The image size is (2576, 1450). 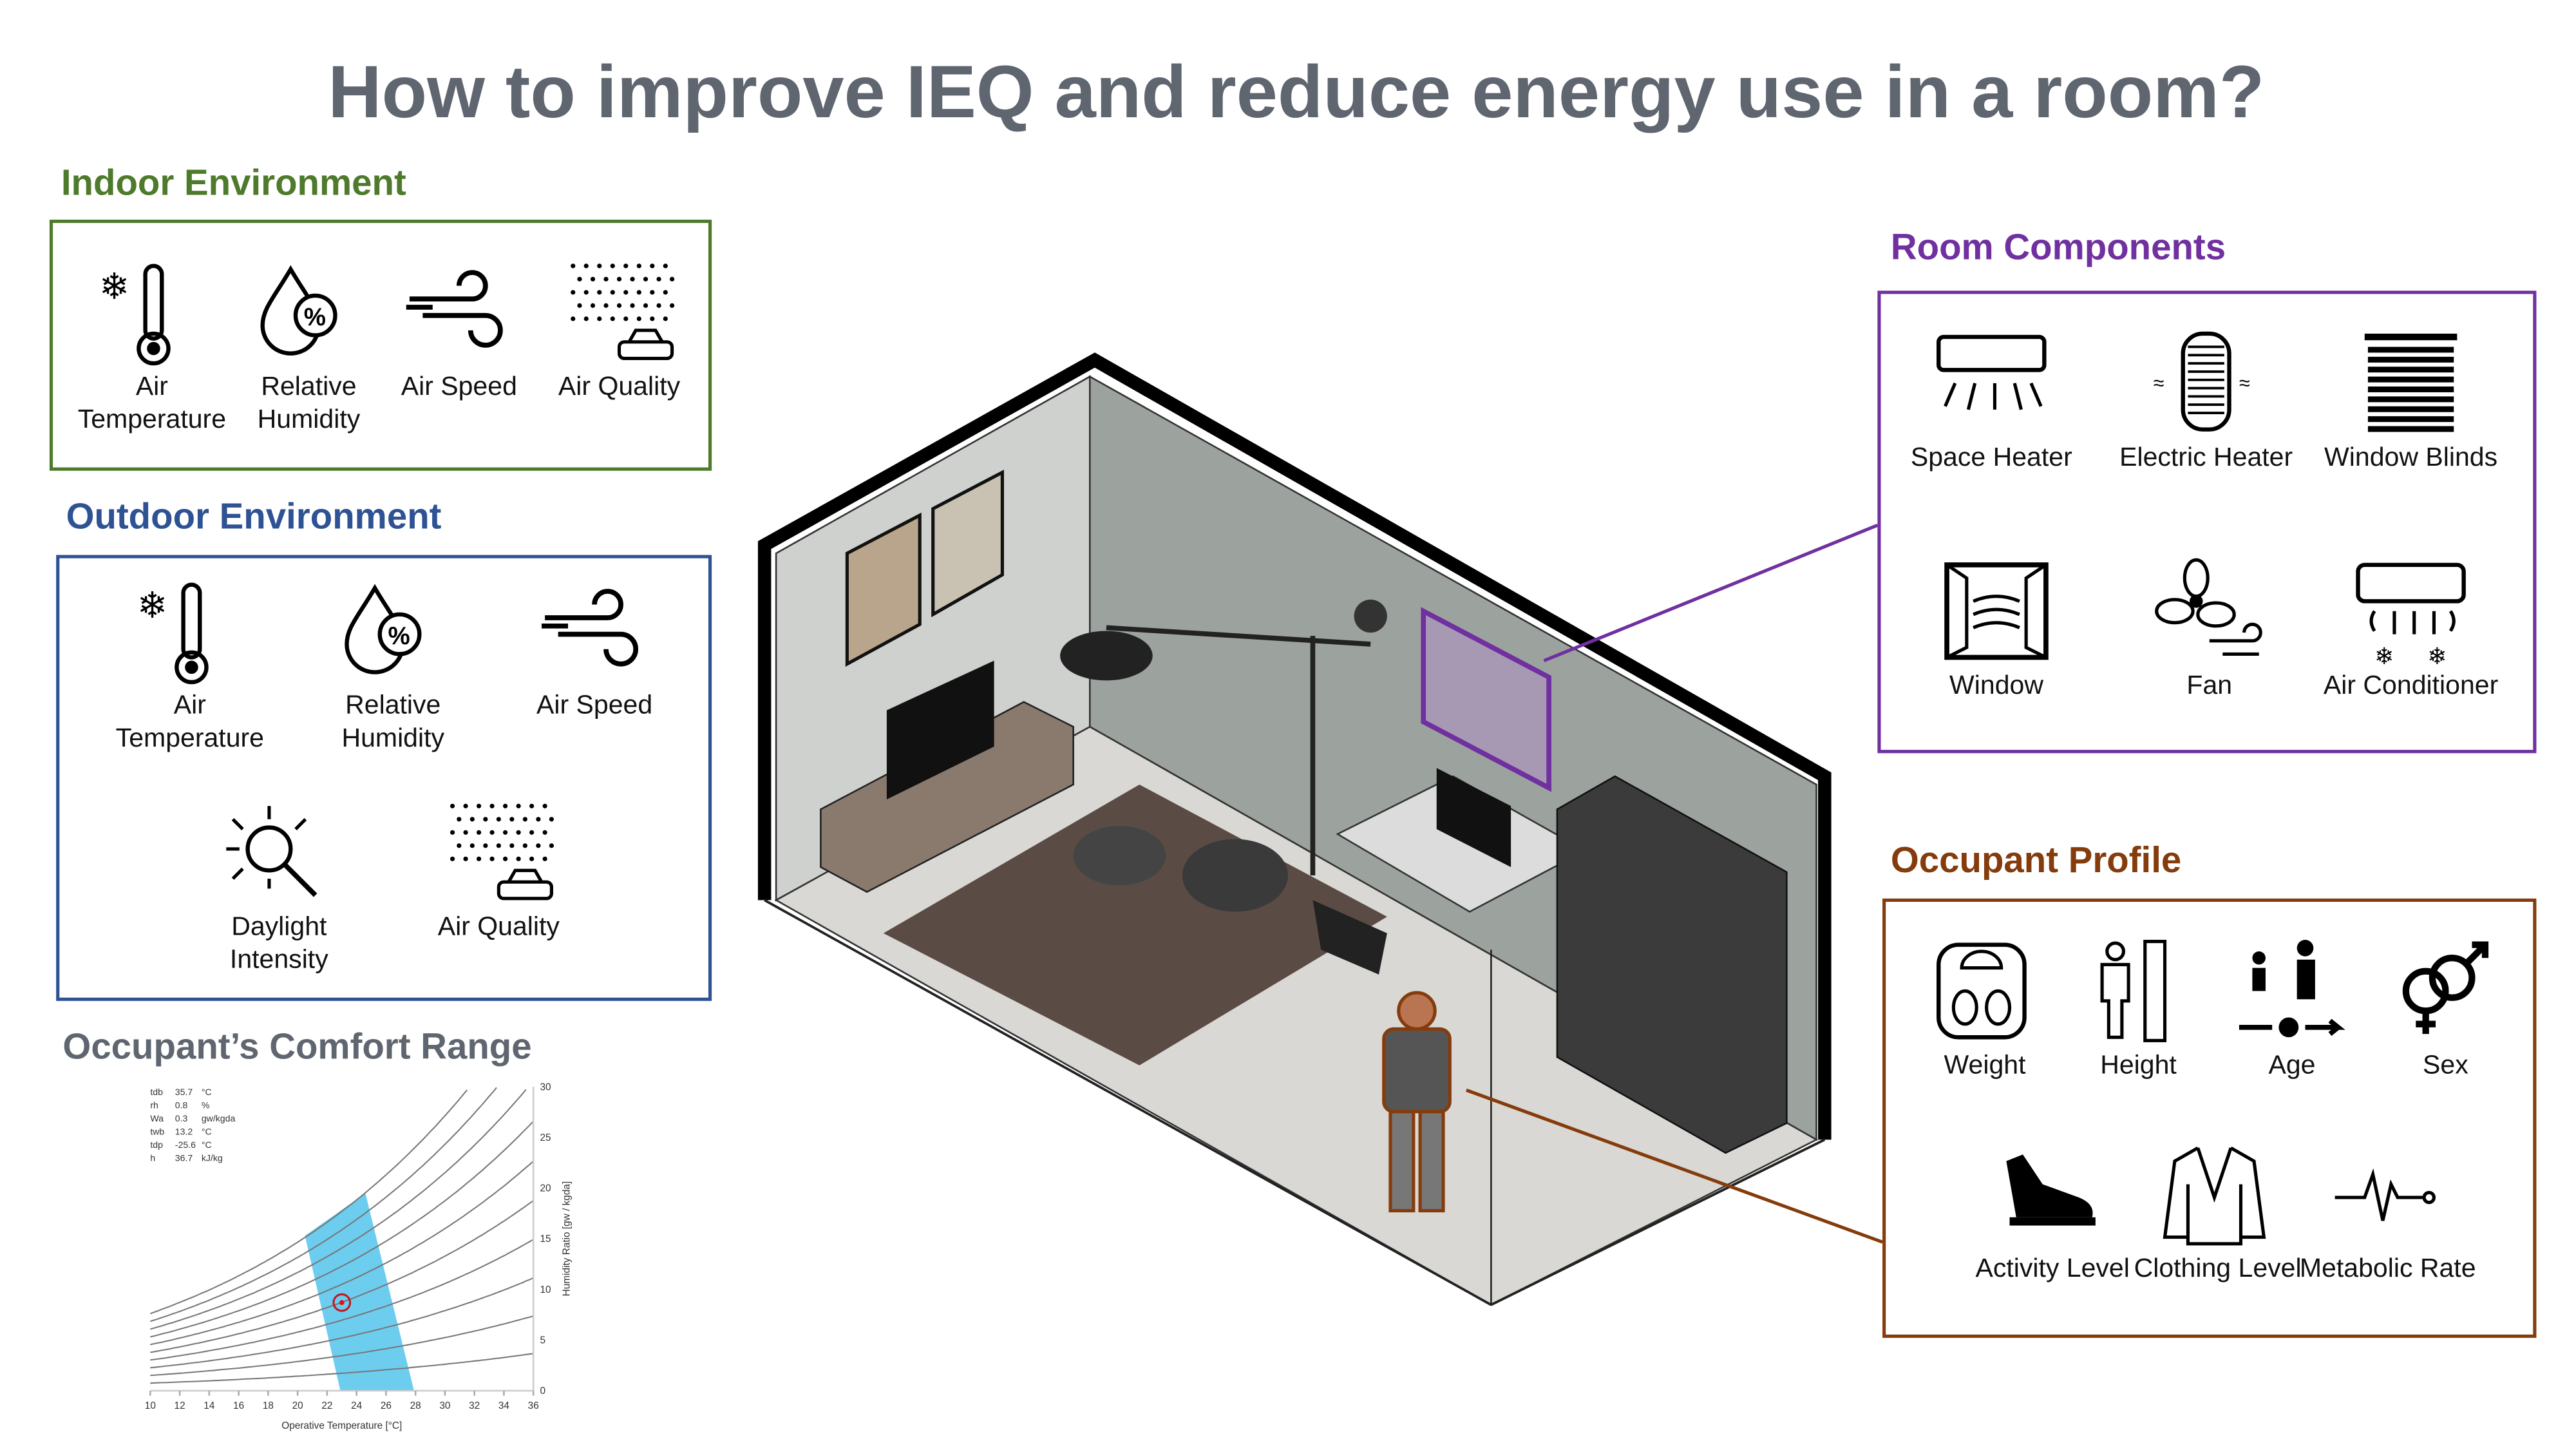 What do you see at coordinates (2218, 1269) in the screenshot?
I see `item-label: Clothing Level` at bounding box center [2218, 1269].